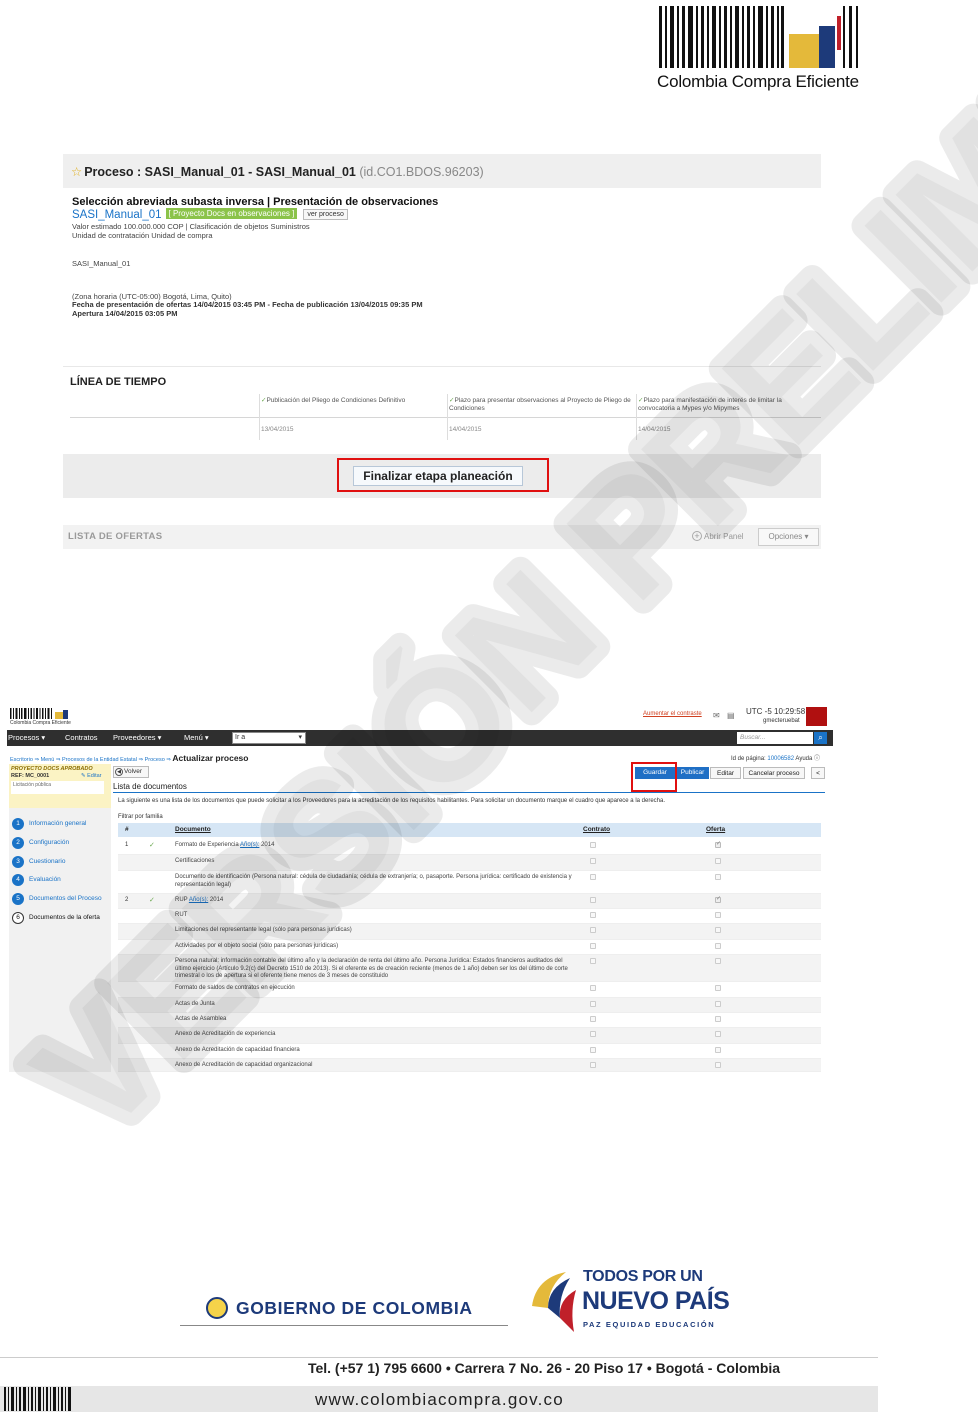 The height and width of the screenshot is (1414, 978). I want to click on document-name: Formato de Experiencia Año(s): 2014, so click(375, 846).